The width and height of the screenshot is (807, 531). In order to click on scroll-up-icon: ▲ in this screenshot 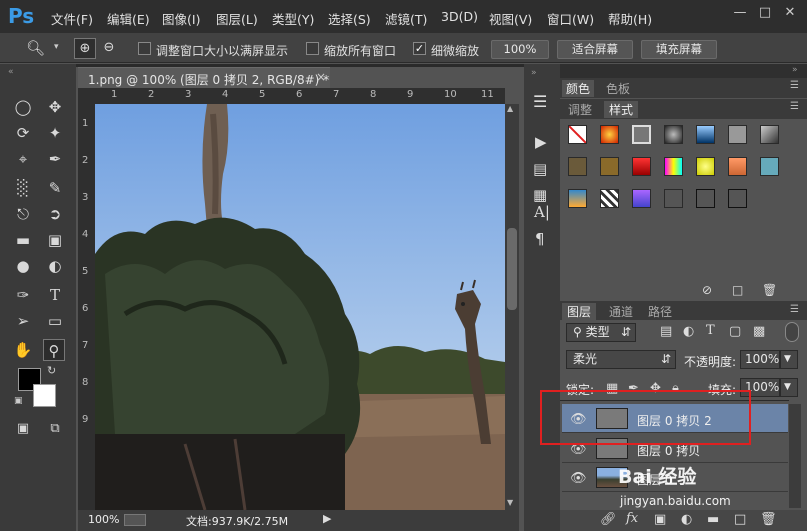, I will do `click(510, 108)`.